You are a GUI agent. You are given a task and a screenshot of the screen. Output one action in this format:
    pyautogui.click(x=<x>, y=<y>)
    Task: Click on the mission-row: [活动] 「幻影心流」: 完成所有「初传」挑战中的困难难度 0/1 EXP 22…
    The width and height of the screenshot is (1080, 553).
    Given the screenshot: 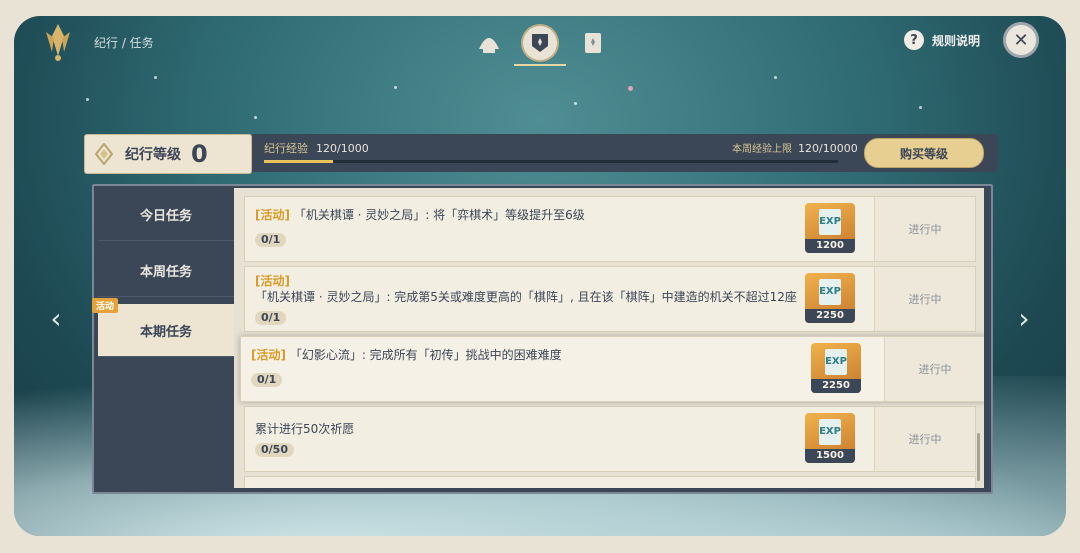 What is the action you would take?
    pyautogui.click(x=612, y=369)
    